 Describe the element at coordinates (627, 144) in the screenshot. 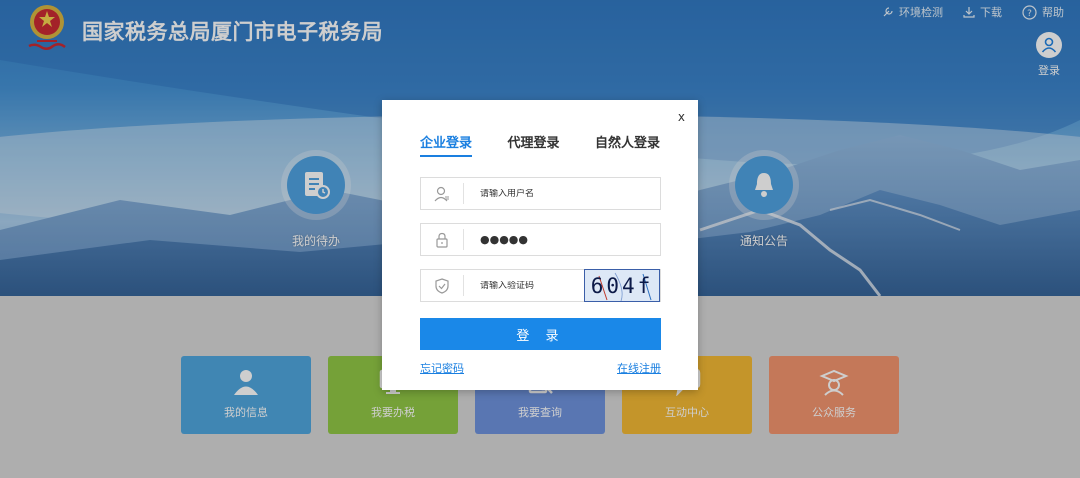

I see `tab-individual-login: 自然人登录` at that location.